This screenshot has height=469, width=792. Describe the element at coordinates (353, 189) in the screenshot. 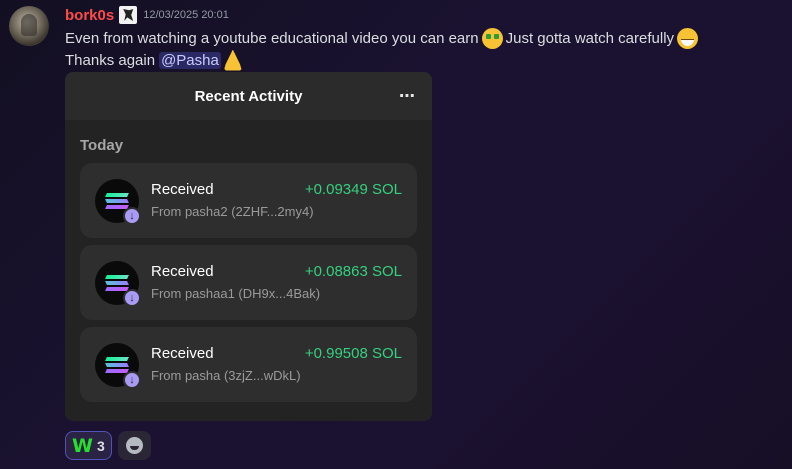

I see `activity-amount: +0.09349 SOL` at that location.